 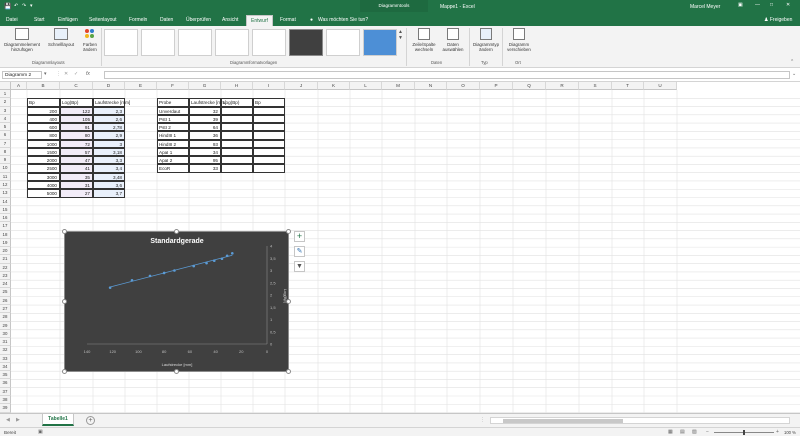 I want to click on row-header: 21, so click(x=5, y=259).